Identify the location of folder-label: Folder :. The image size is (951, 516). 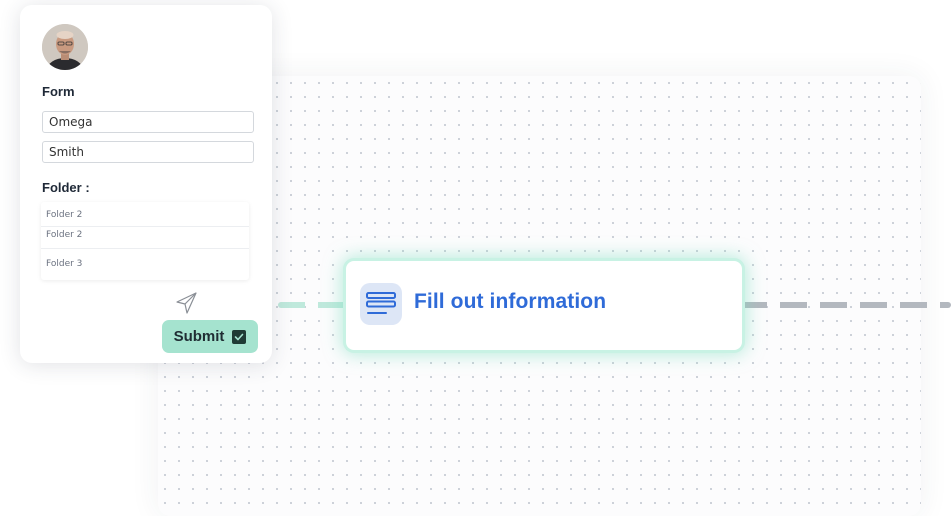
(66, 187).